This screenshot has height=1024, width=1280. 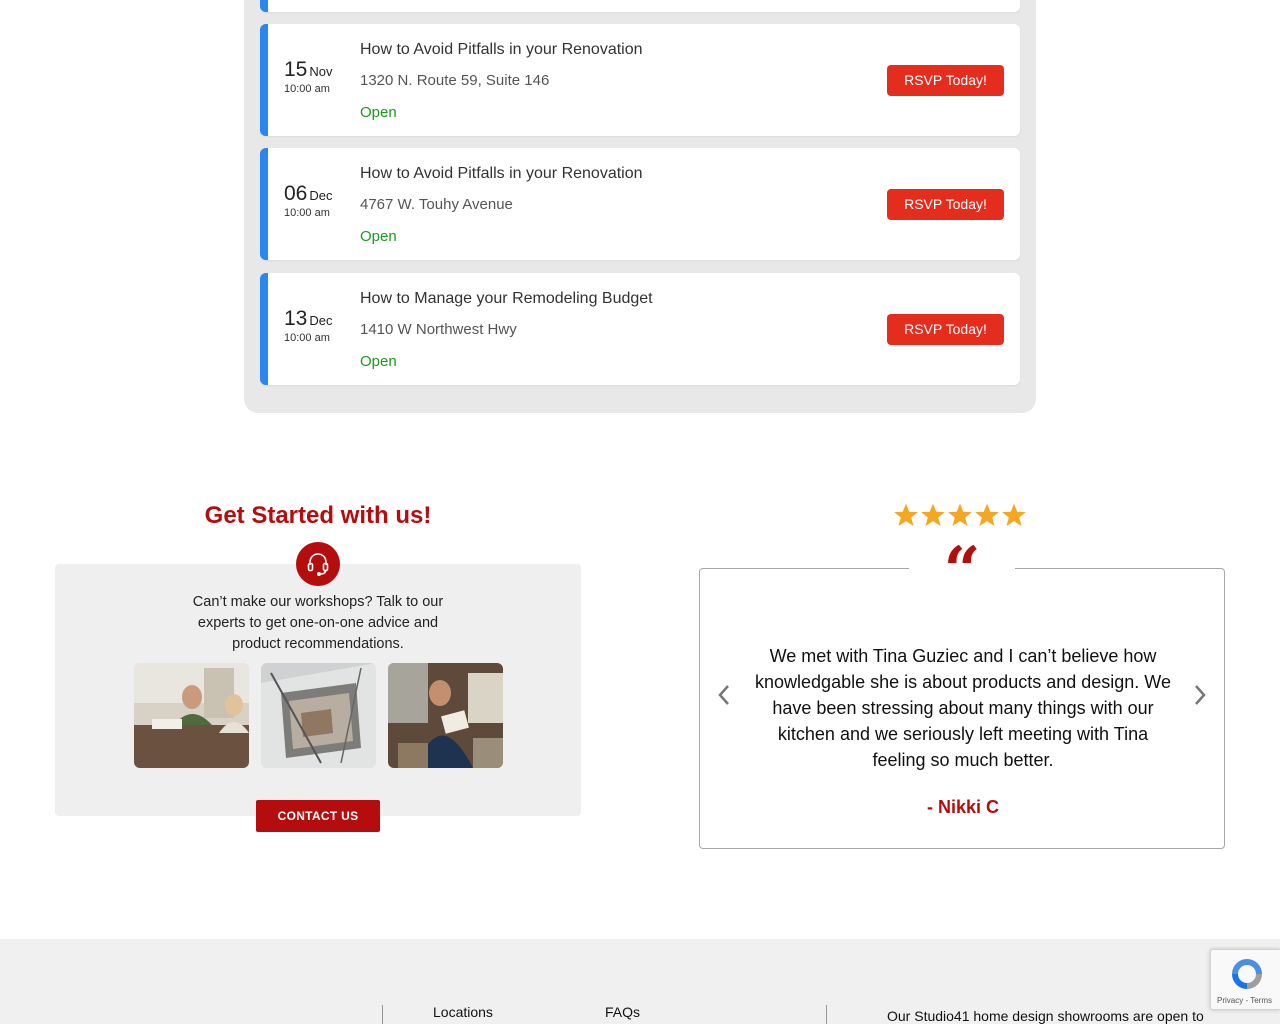 What do you see at coordinates (296, 69) in the screenshot?
I see `event-day: 15` at bounding box center [296, 69].